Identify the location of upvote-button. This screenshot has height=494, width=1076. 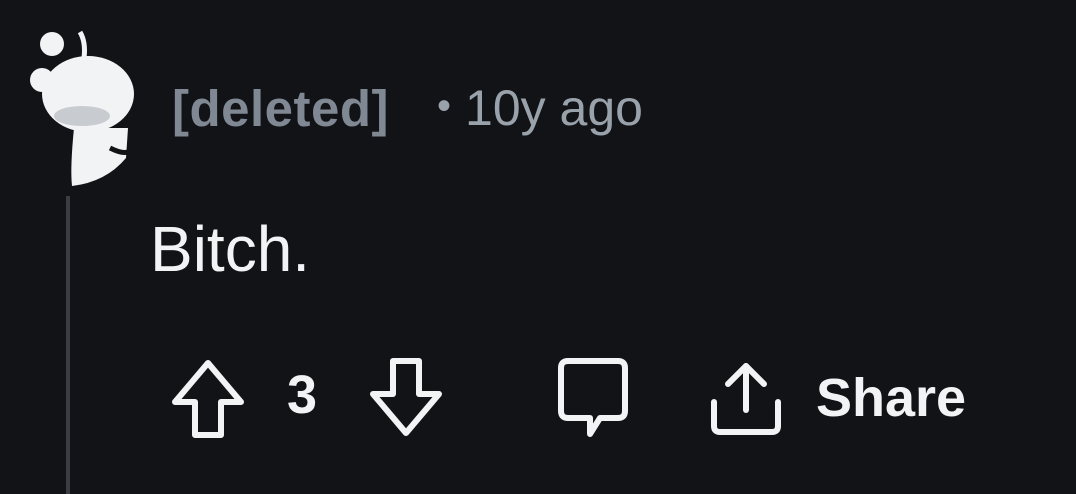
(208, 398).